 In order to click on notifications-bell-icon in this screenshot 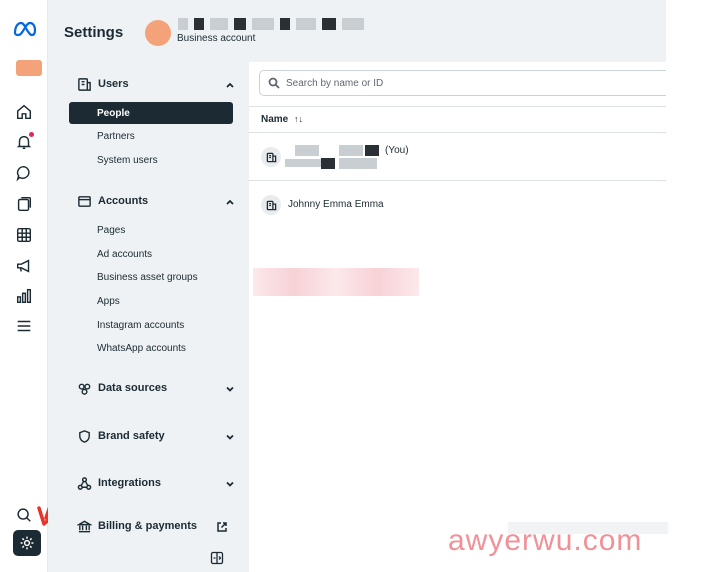, I will do `click(24, 142)`.